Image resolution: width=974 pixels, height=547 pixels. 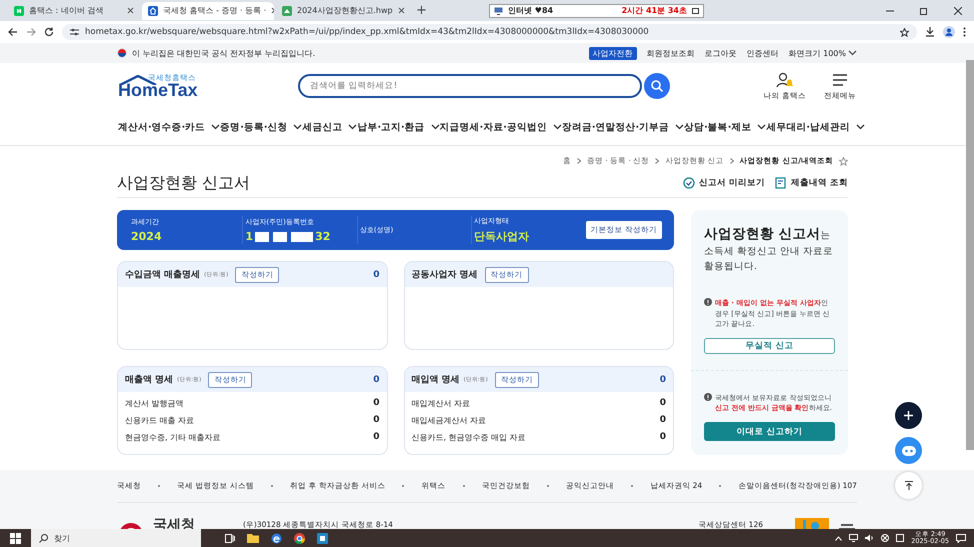 What do you see at coordinates (924, 10) in the screenshot?
I see `restore-icon` at bounding box center [924, 10].